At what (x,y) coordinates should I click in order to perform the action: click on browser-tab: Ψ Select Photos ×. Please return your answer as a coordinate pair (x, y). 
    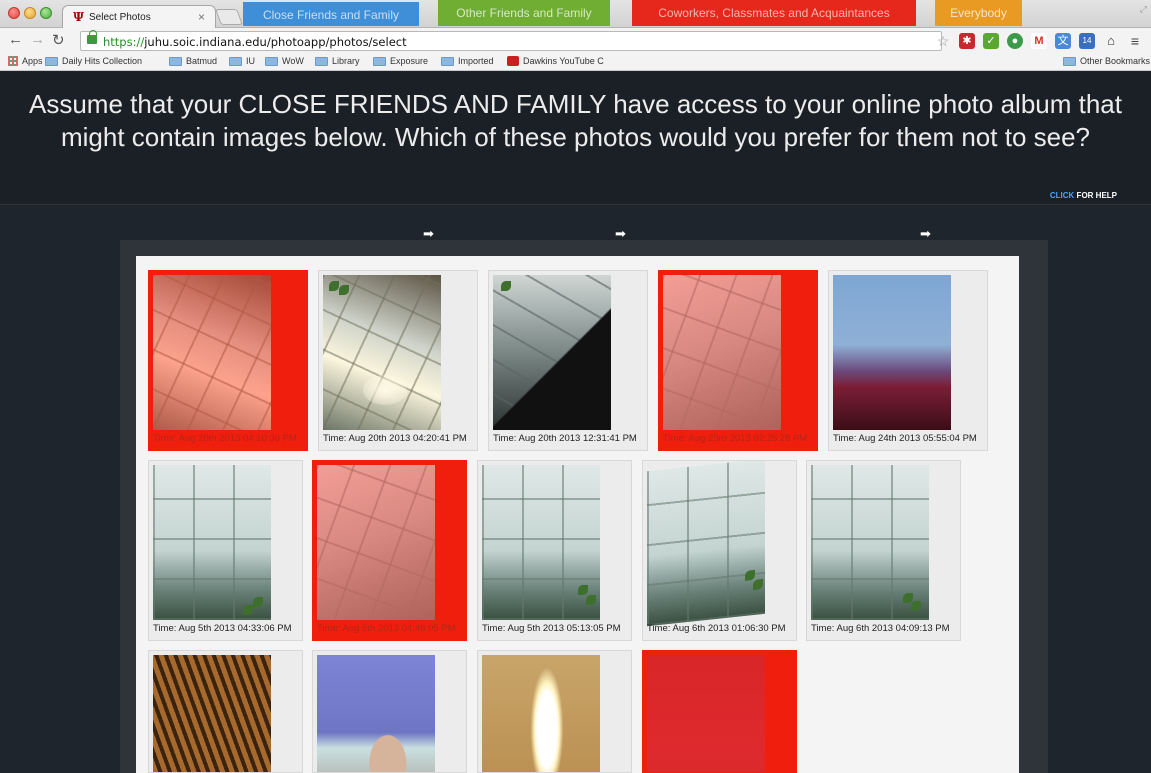
    Looking at the image, I should click on (139, 17).